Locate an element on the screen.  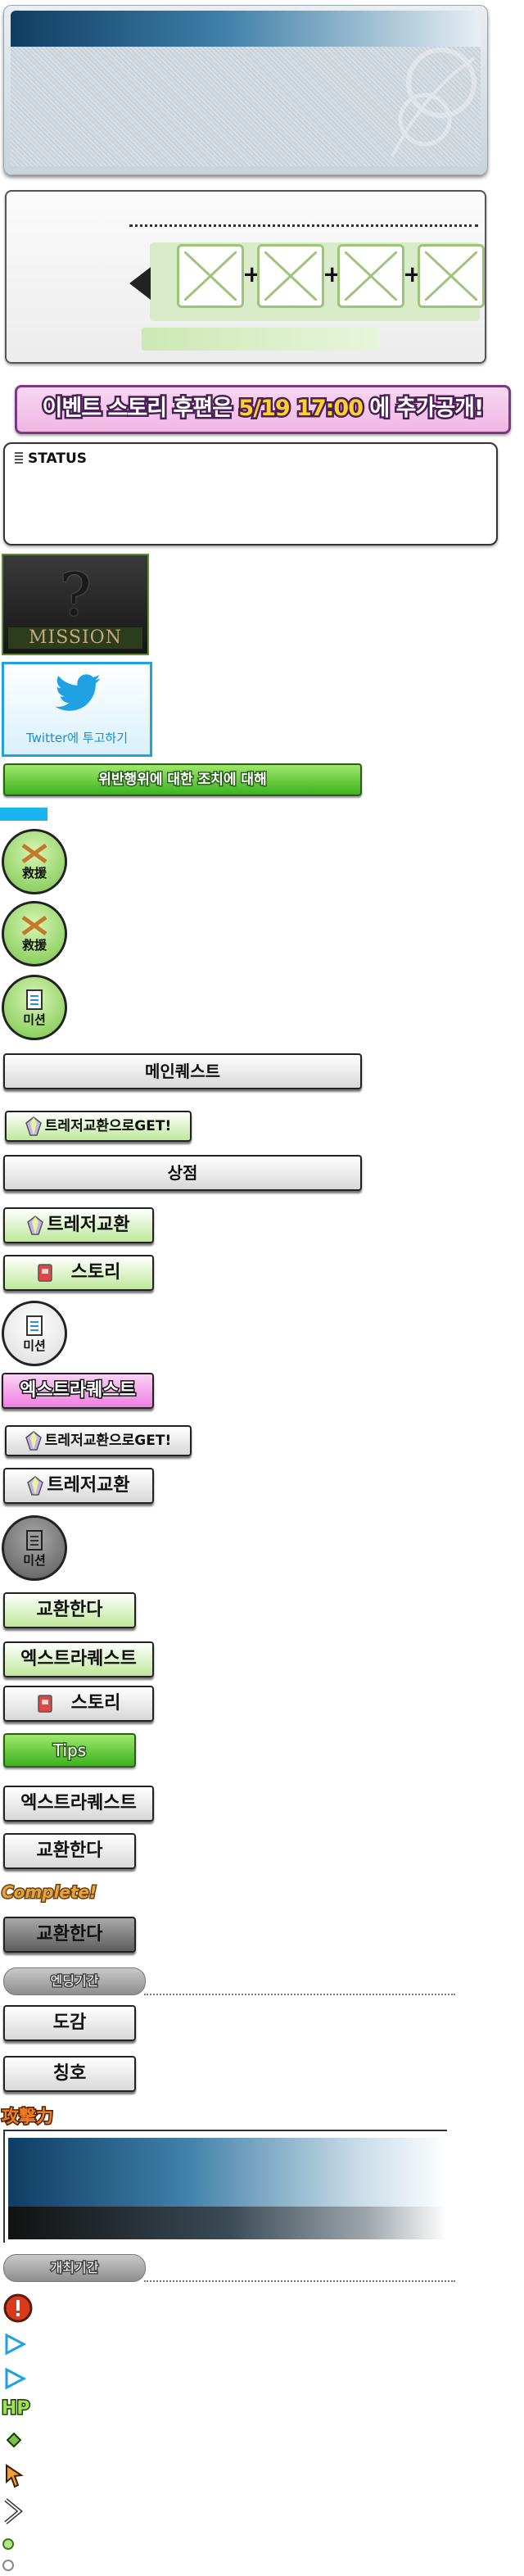
mission-banner-label: MISSION is located at coordinates (75, 638).